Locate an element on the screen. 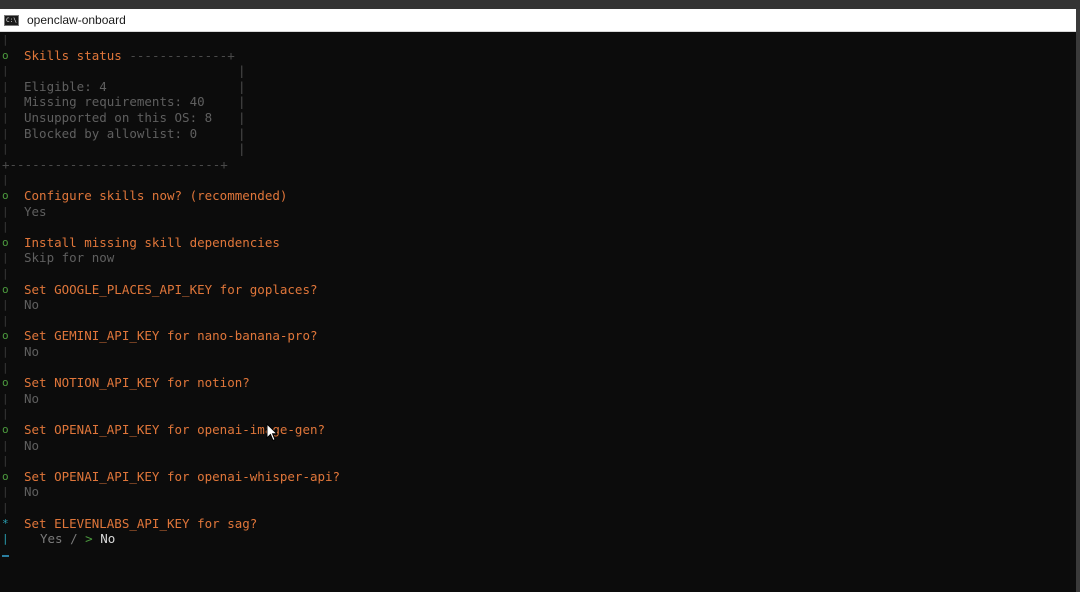 The width and height of the screenshot is (1080, 592). prompt-elevenlabs-key: Set ELEVENLABS_API_KEY for sag? is located at coordinates (141, 523).